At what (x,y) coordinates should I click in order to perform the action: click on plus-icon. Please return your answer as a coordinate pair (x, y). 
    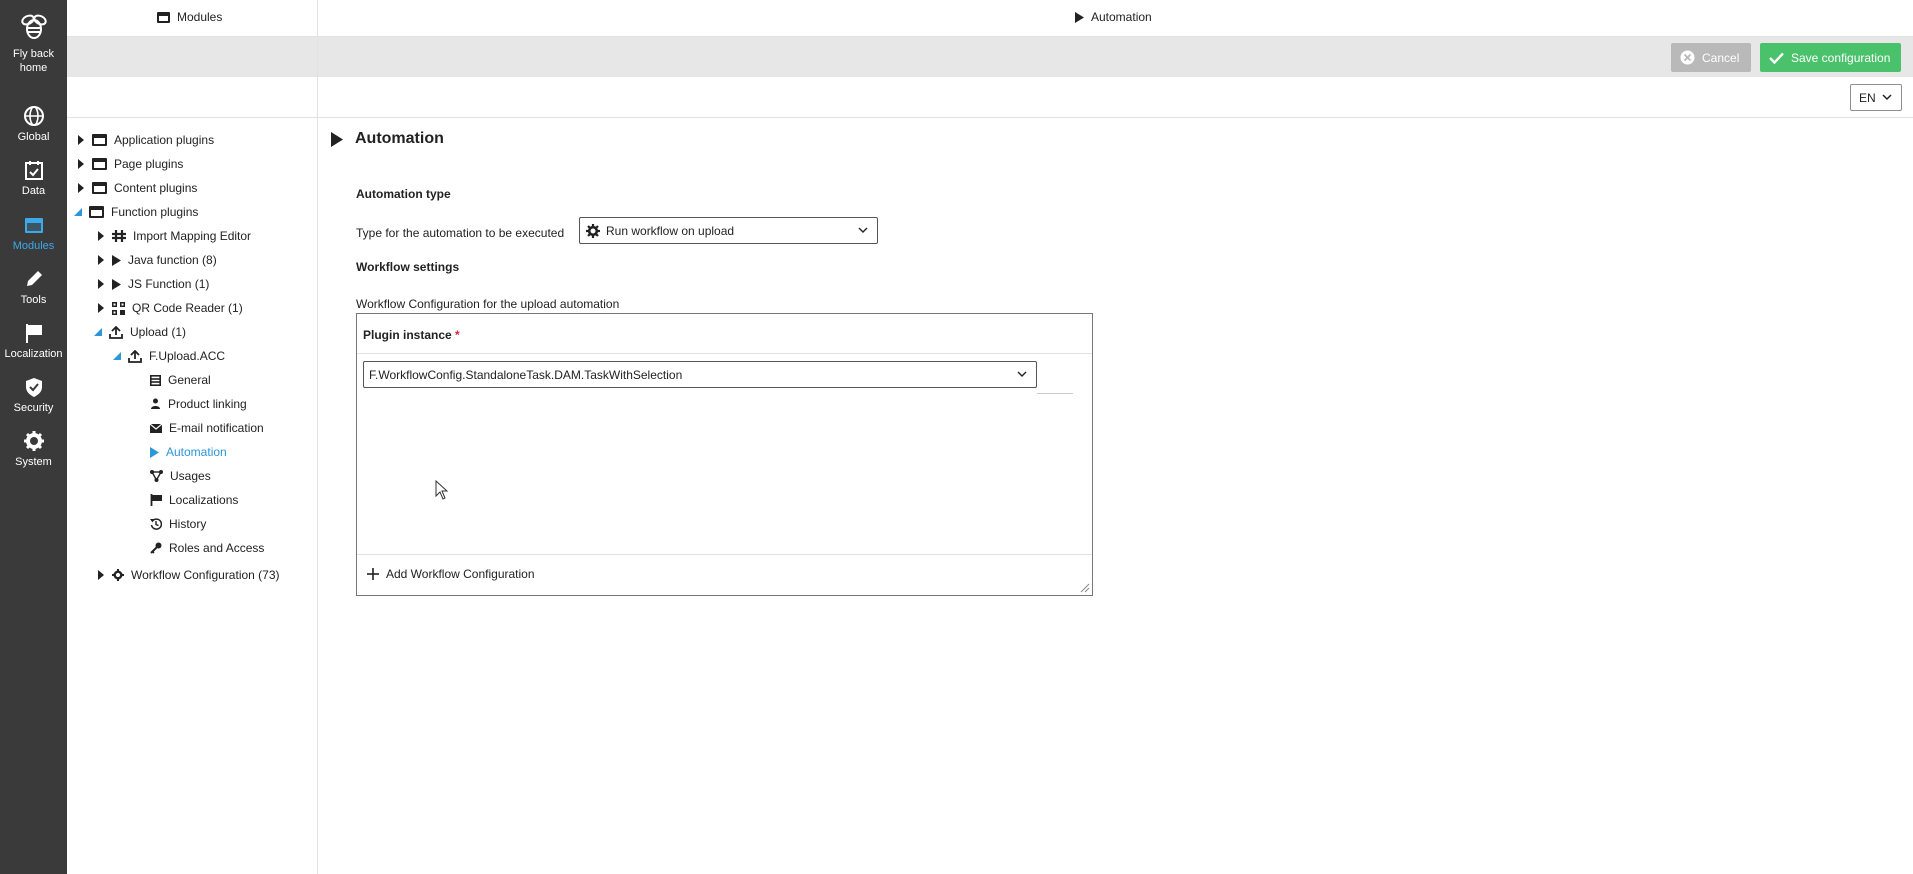
    Looking at the image, I should click on (373, 574).